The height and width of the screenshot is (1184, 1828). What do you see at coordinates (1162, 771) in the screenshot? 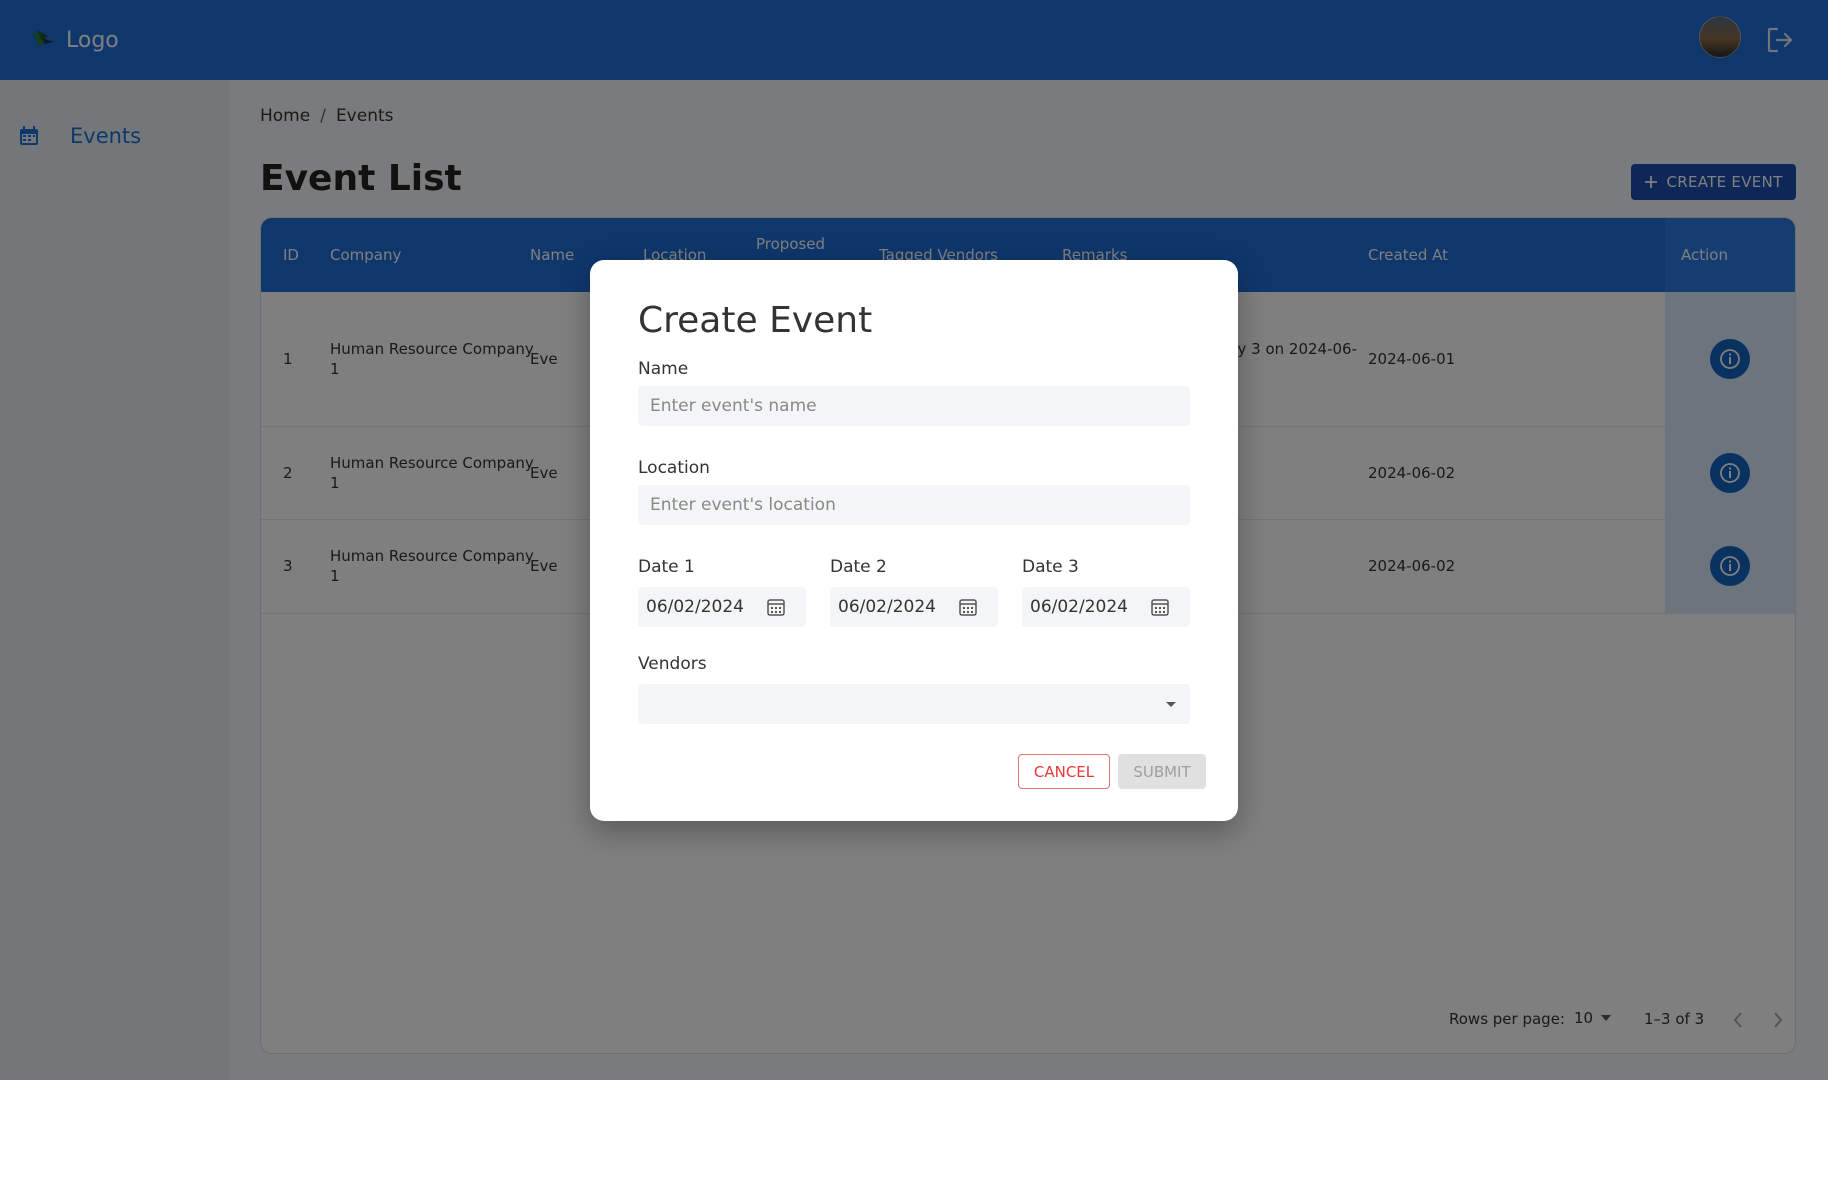
I see `submit-button: SUBMIT` at bounding box center [1162, 771].